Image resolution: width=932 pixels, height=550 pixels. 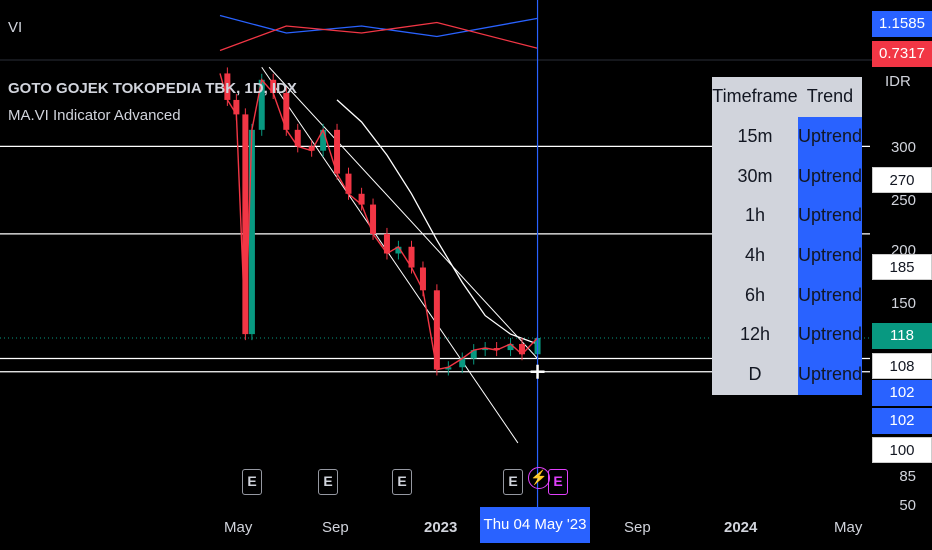 I want to click on price-tick: 300, so click(x=903, y=147).